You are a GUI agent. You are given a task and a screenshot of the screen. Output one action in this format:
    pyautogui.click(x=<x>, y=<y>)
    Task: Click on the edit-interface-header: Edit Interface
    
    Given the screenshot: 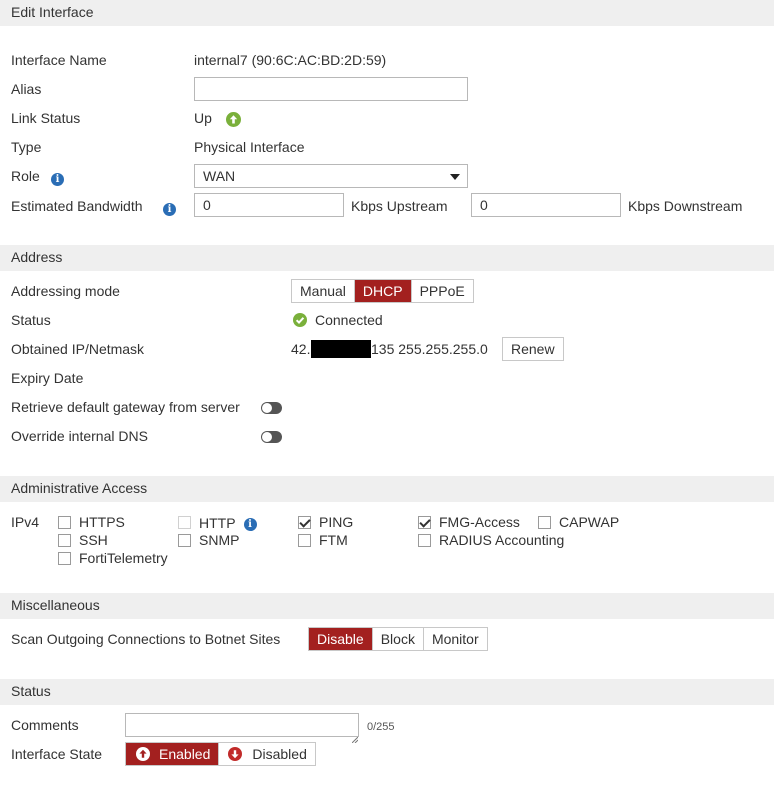 What is the action you would take?
    pyautogui.click(x=387, y=13)
    